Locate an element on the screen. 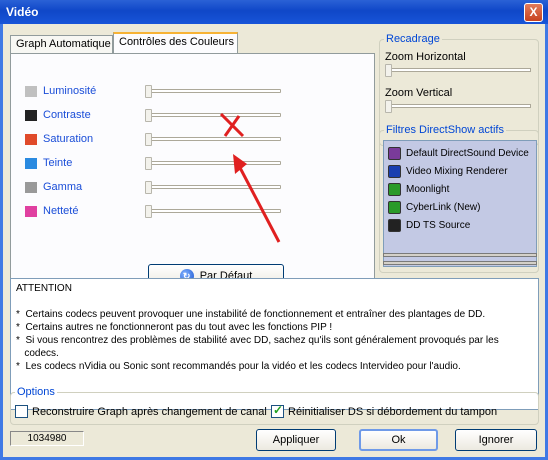 The height and width of the screenshot is (460, 548). close-button: X is located at coordinates (533, 12).